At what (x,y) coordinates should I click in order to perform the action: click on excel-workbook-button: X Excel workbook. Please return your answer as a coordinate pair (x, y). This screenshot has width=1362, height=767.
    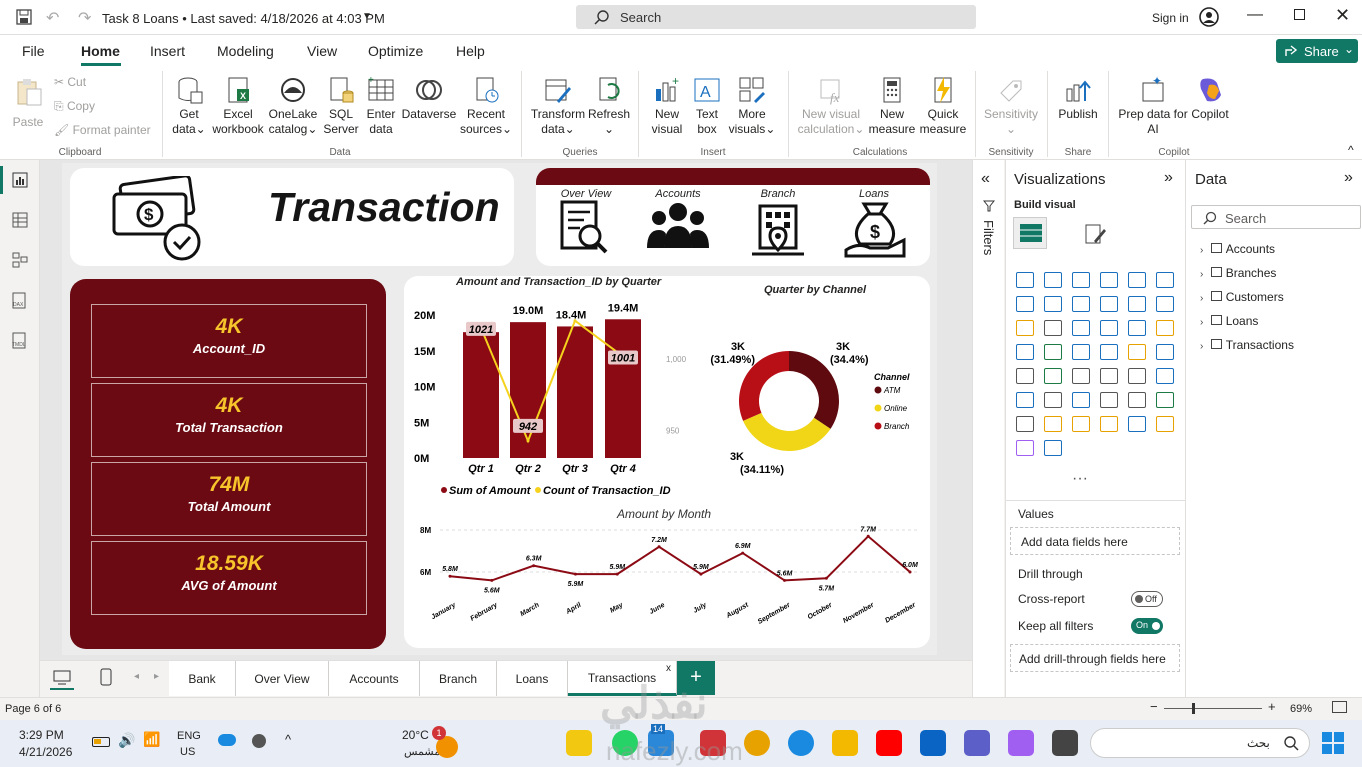
    Looking at the image, I should click on (238, 106).